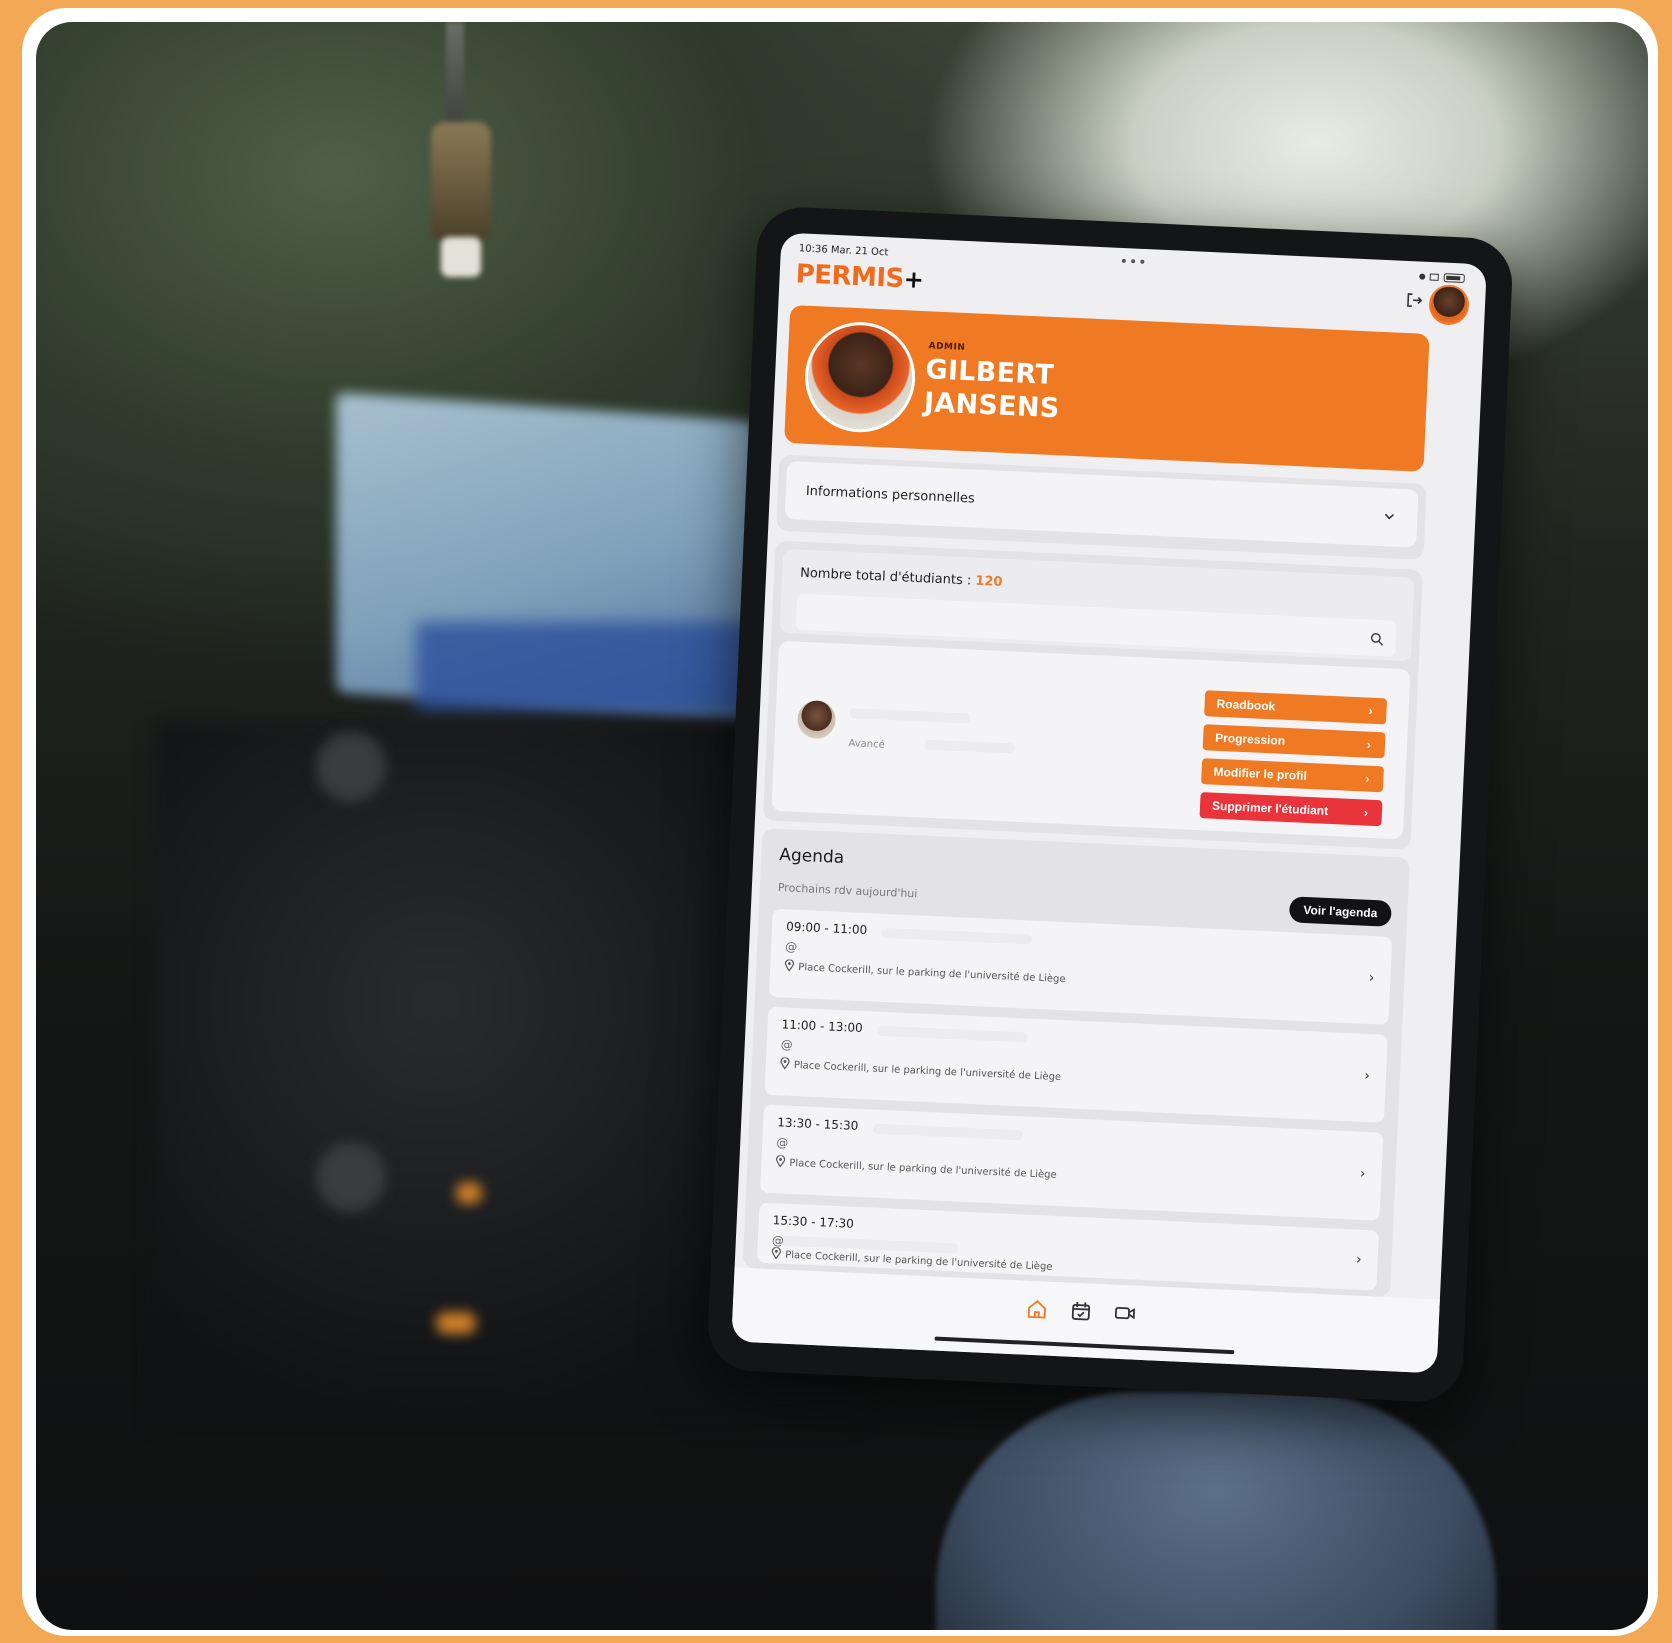 The height and width of the screenshot is (1643, 1672). What do you see at coordinates (850, 277) in the screenshot?
I see `logo-text: PERMIS` at bounding box center [850, 277].